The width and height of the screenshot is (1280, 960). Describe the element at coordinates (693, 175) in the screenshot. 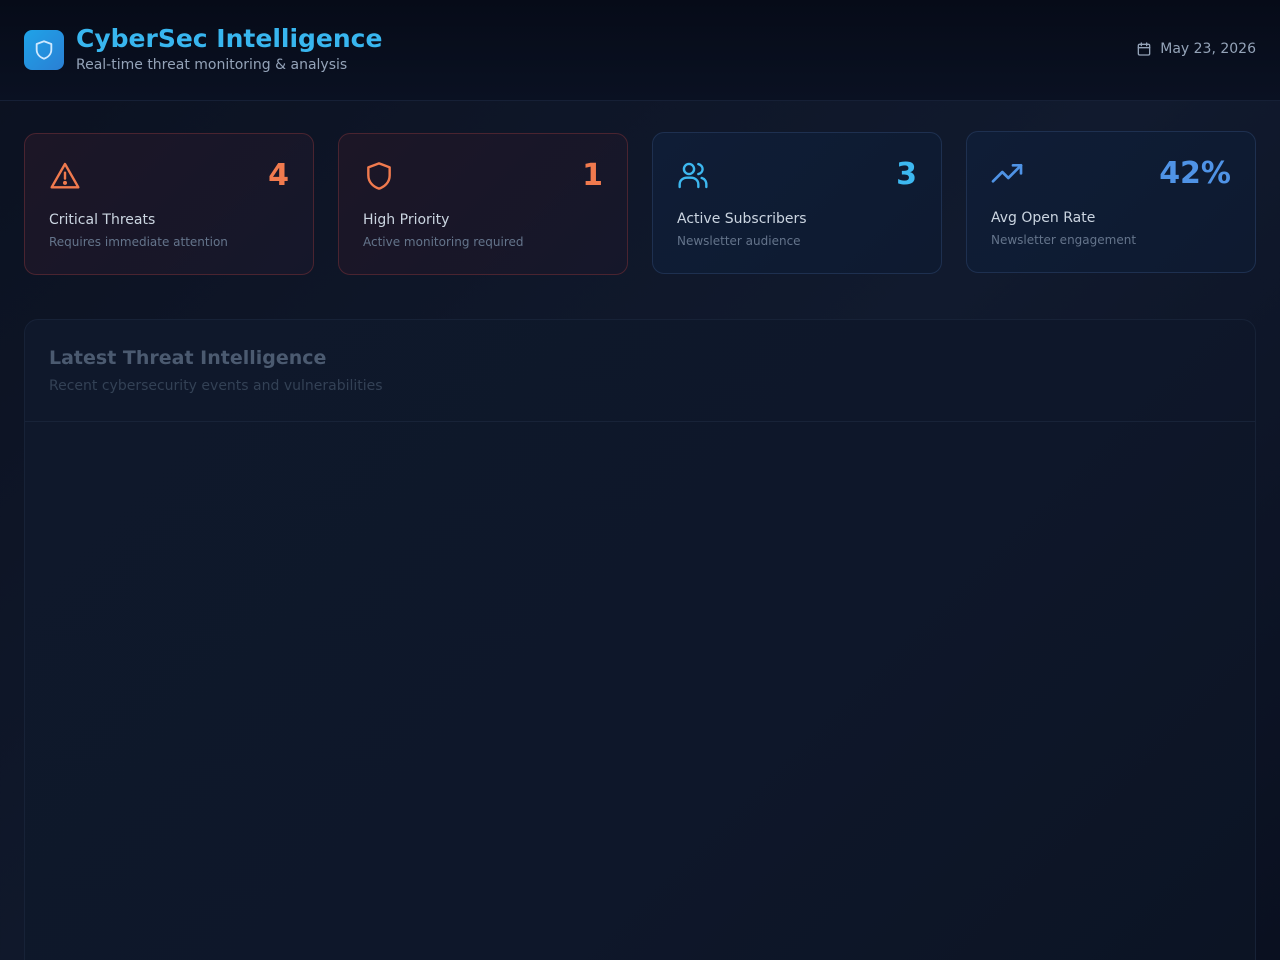

I see `users-icon` at that location.